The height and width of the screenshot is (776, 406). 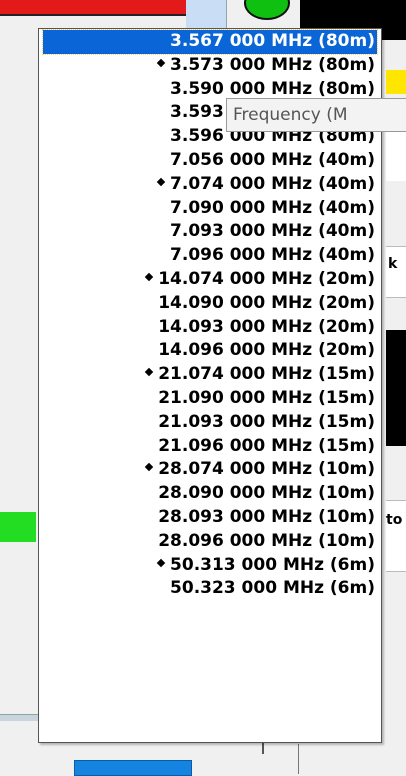 I want to click on frequency-option-label: 28.093 000 MHz (10m), so click(x=266, y=517).